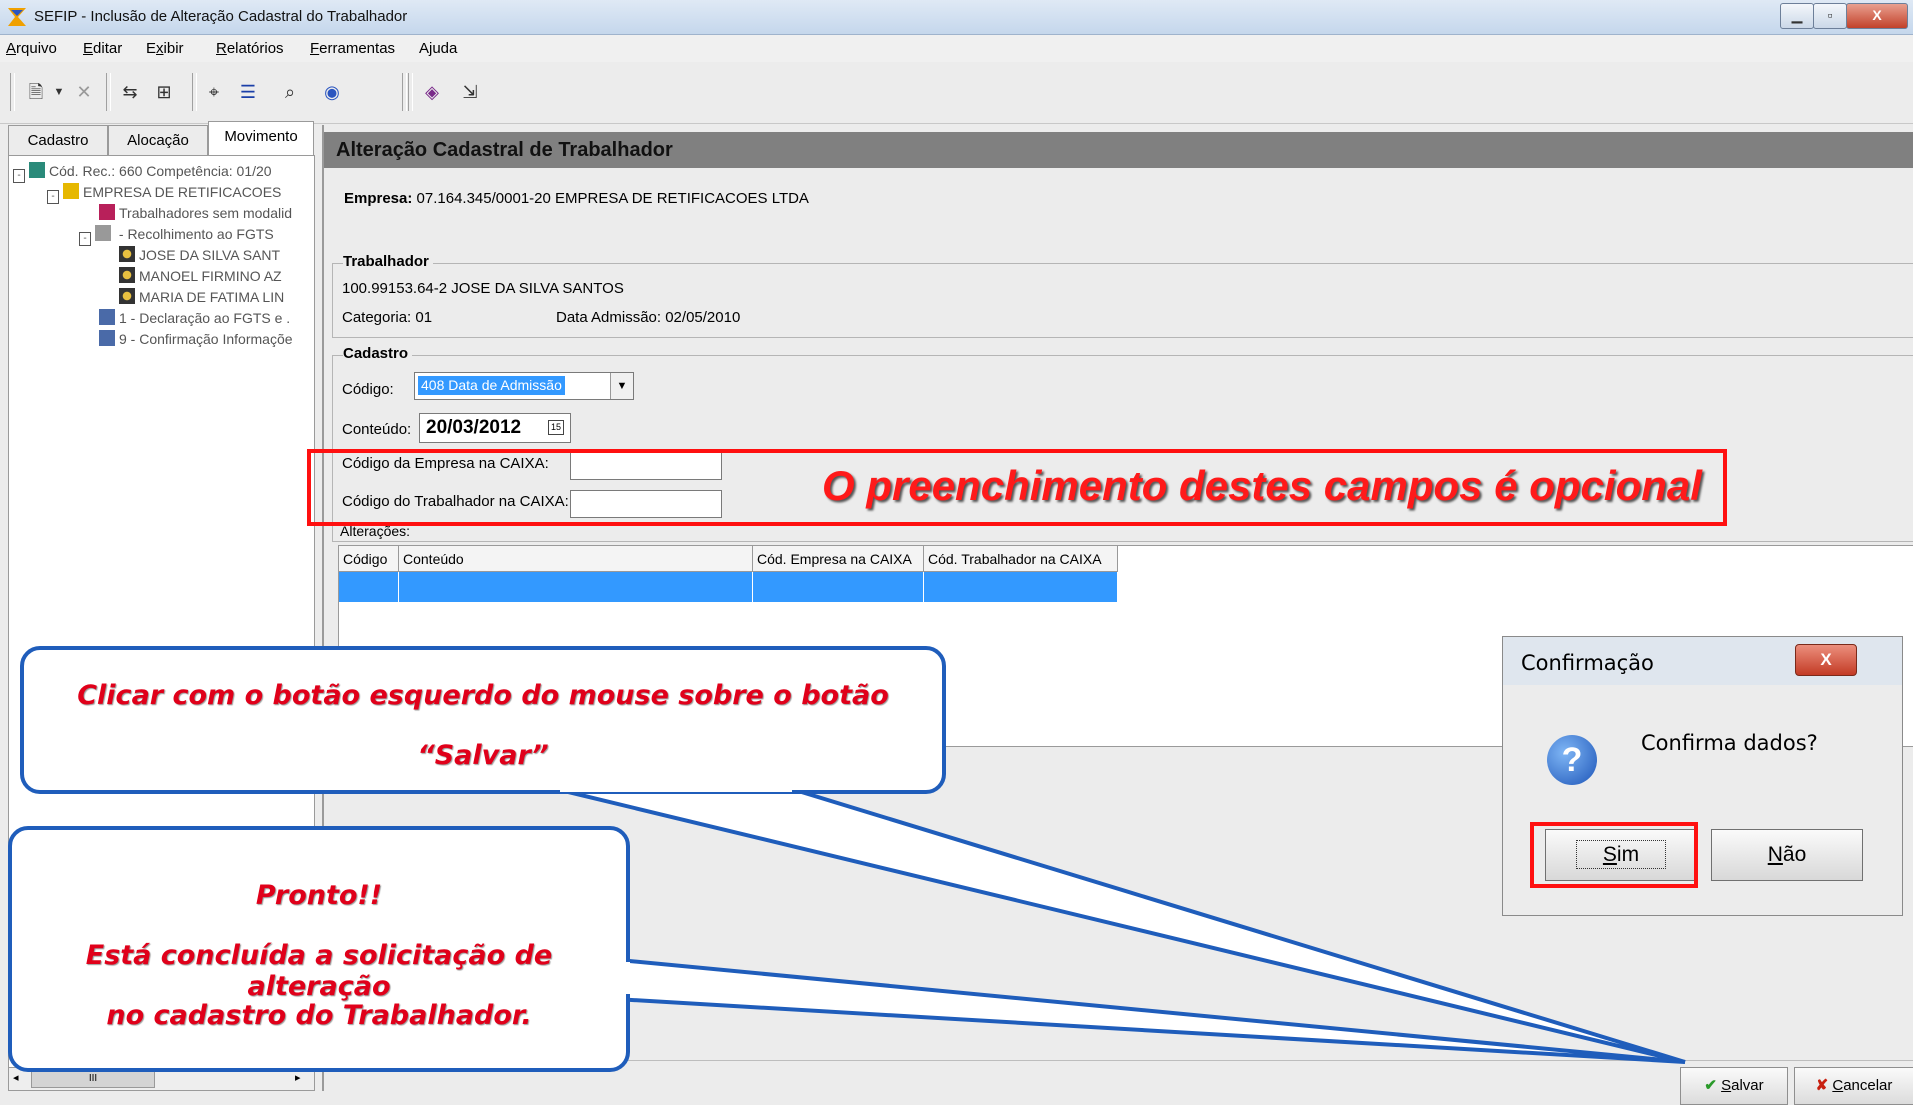 The image size is (1913, 1105). What do you see at coordinates (1826, 660) in the screenshot?
I see `close-icon: X` at bounding box center [1826, 660].